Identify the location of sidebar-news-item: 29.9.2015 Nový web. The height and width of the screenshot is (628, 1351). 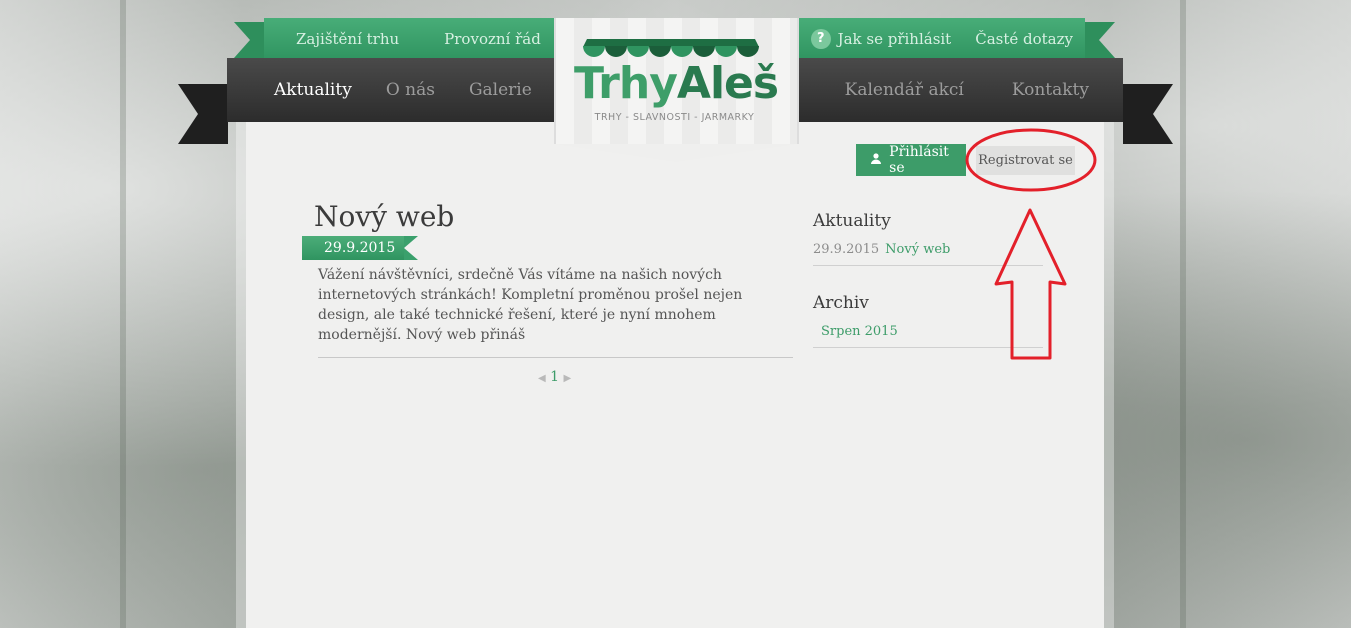
(928, 254).